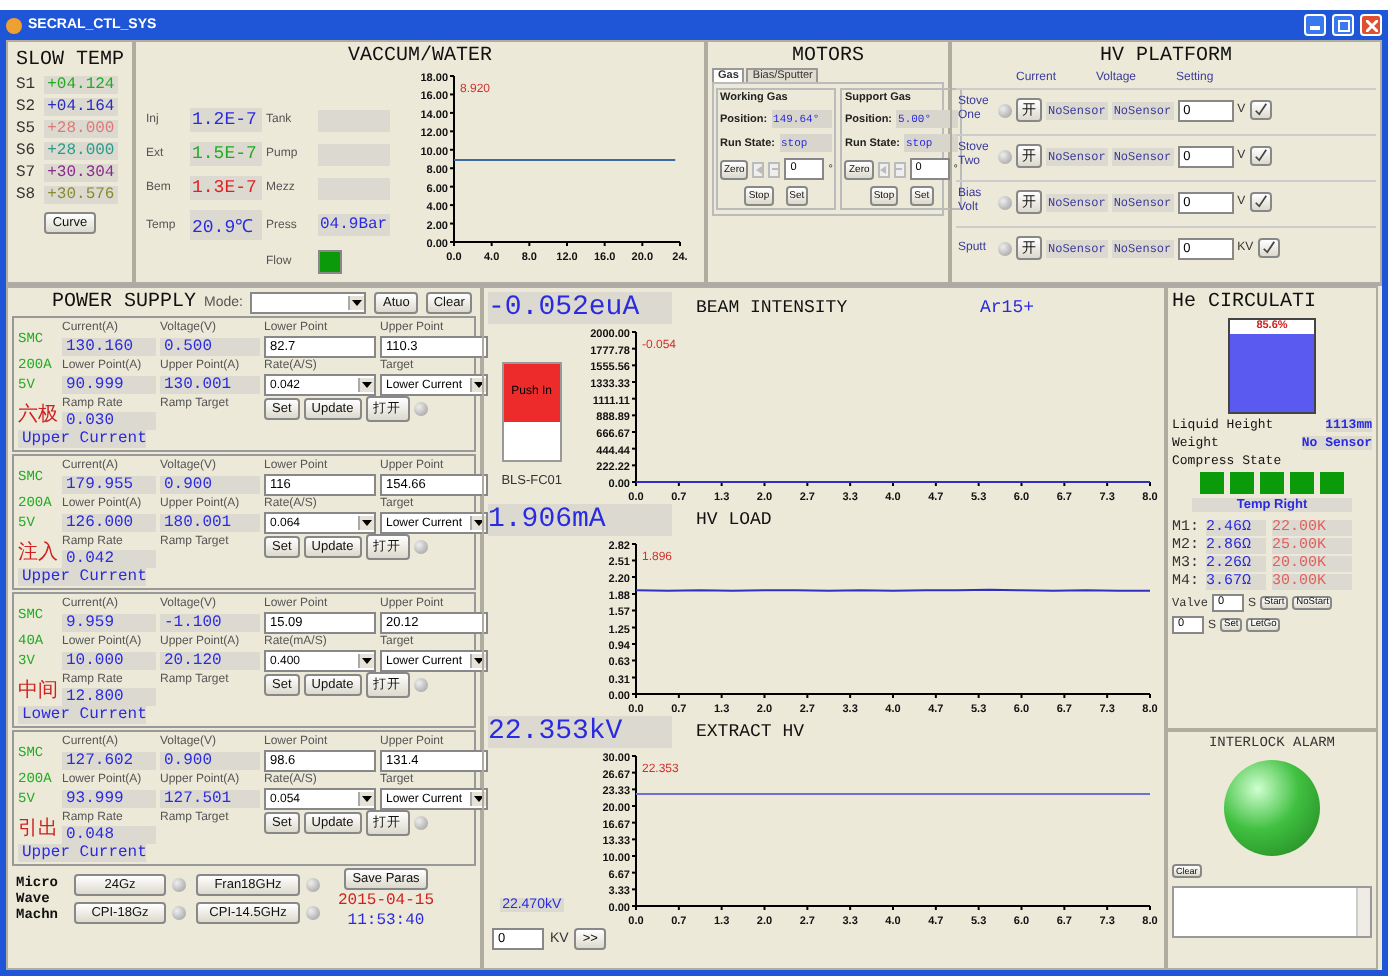 The width and height of the screenshot is (1388, 976). I want to click on upper-point-value: 180.001, so click(210, 523).